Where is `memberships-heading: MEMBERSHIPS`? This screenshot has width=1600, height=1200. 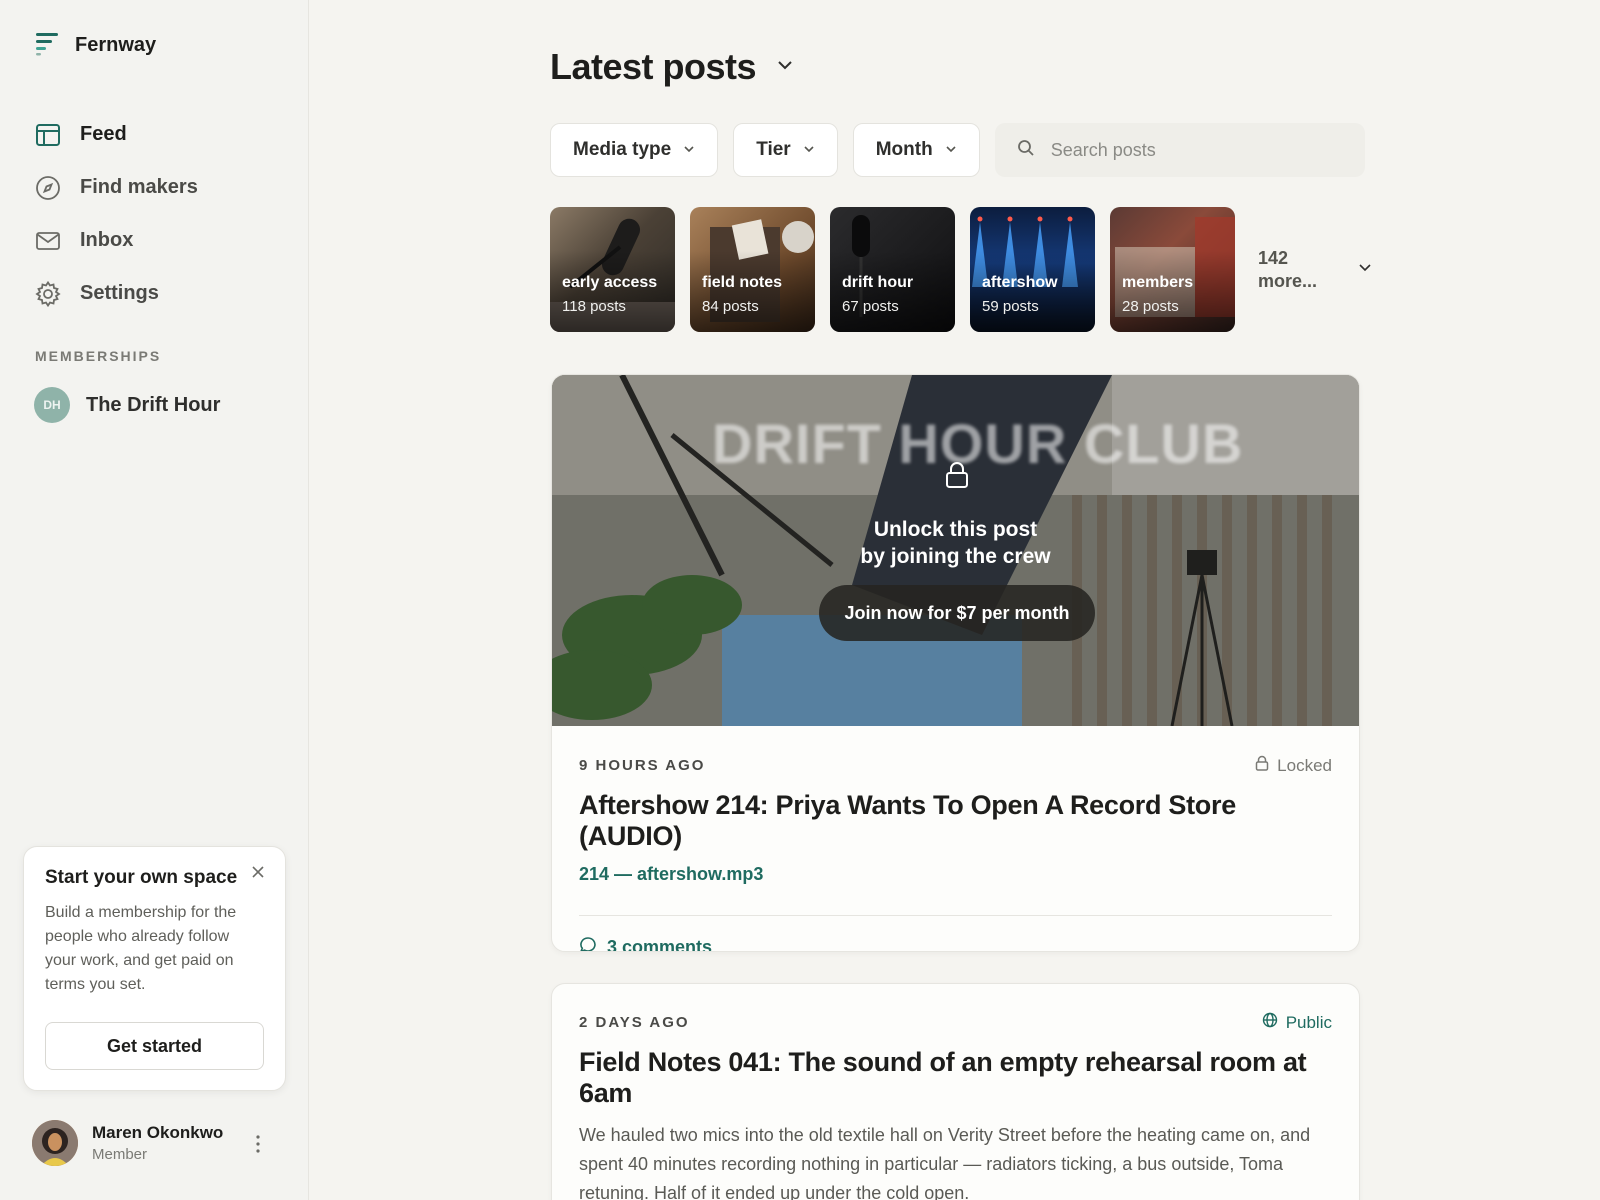 memberships-heading: MEMBERSHIPS is located at coordinates (98, 356).